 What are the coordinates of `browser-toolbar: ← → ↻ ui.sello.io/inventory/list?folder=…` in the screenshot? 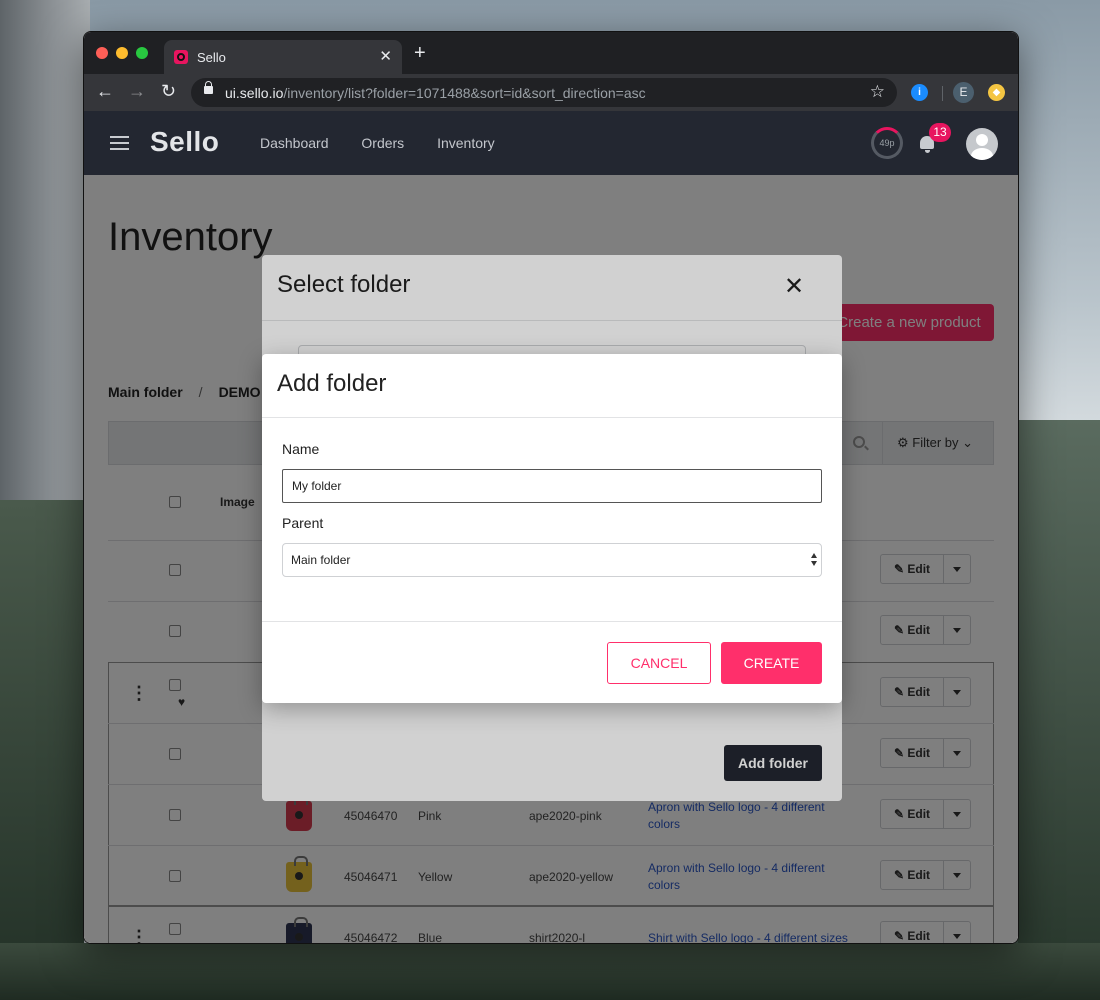 It's located at (551, 92).